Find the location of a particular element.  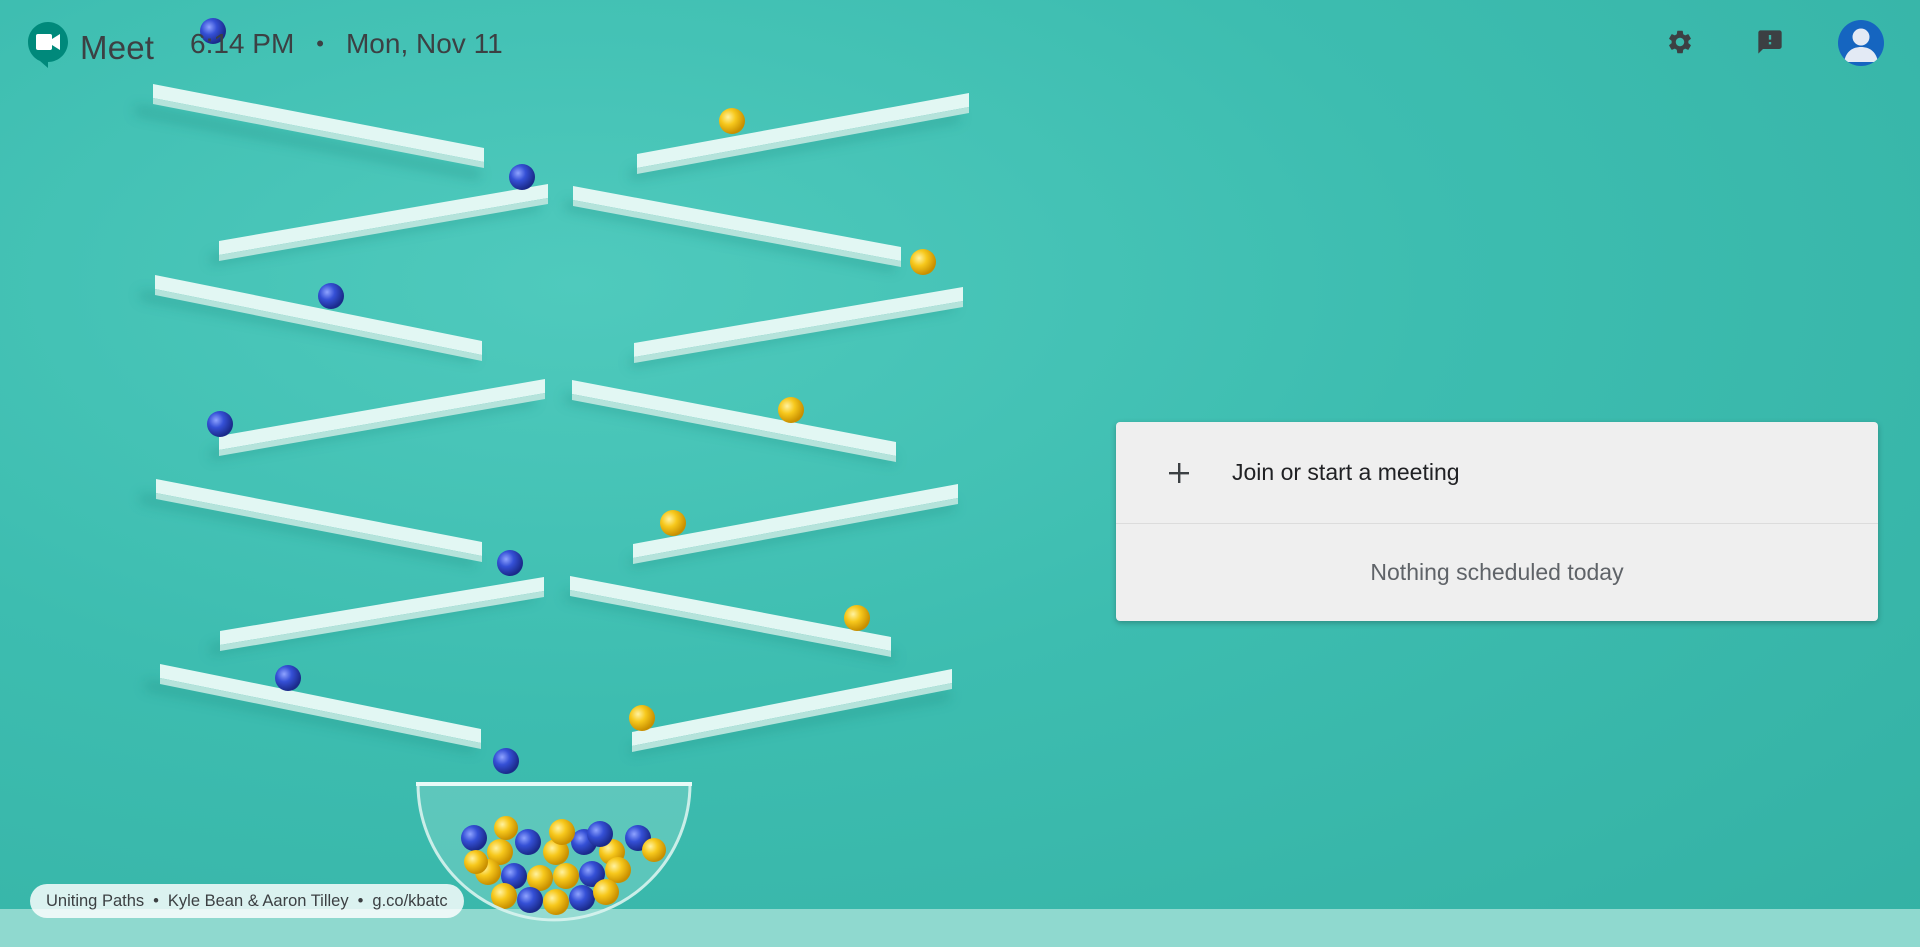

artwork-artists: Kyle Bean & Aaron Tilley is located at coordinates (258, 900).